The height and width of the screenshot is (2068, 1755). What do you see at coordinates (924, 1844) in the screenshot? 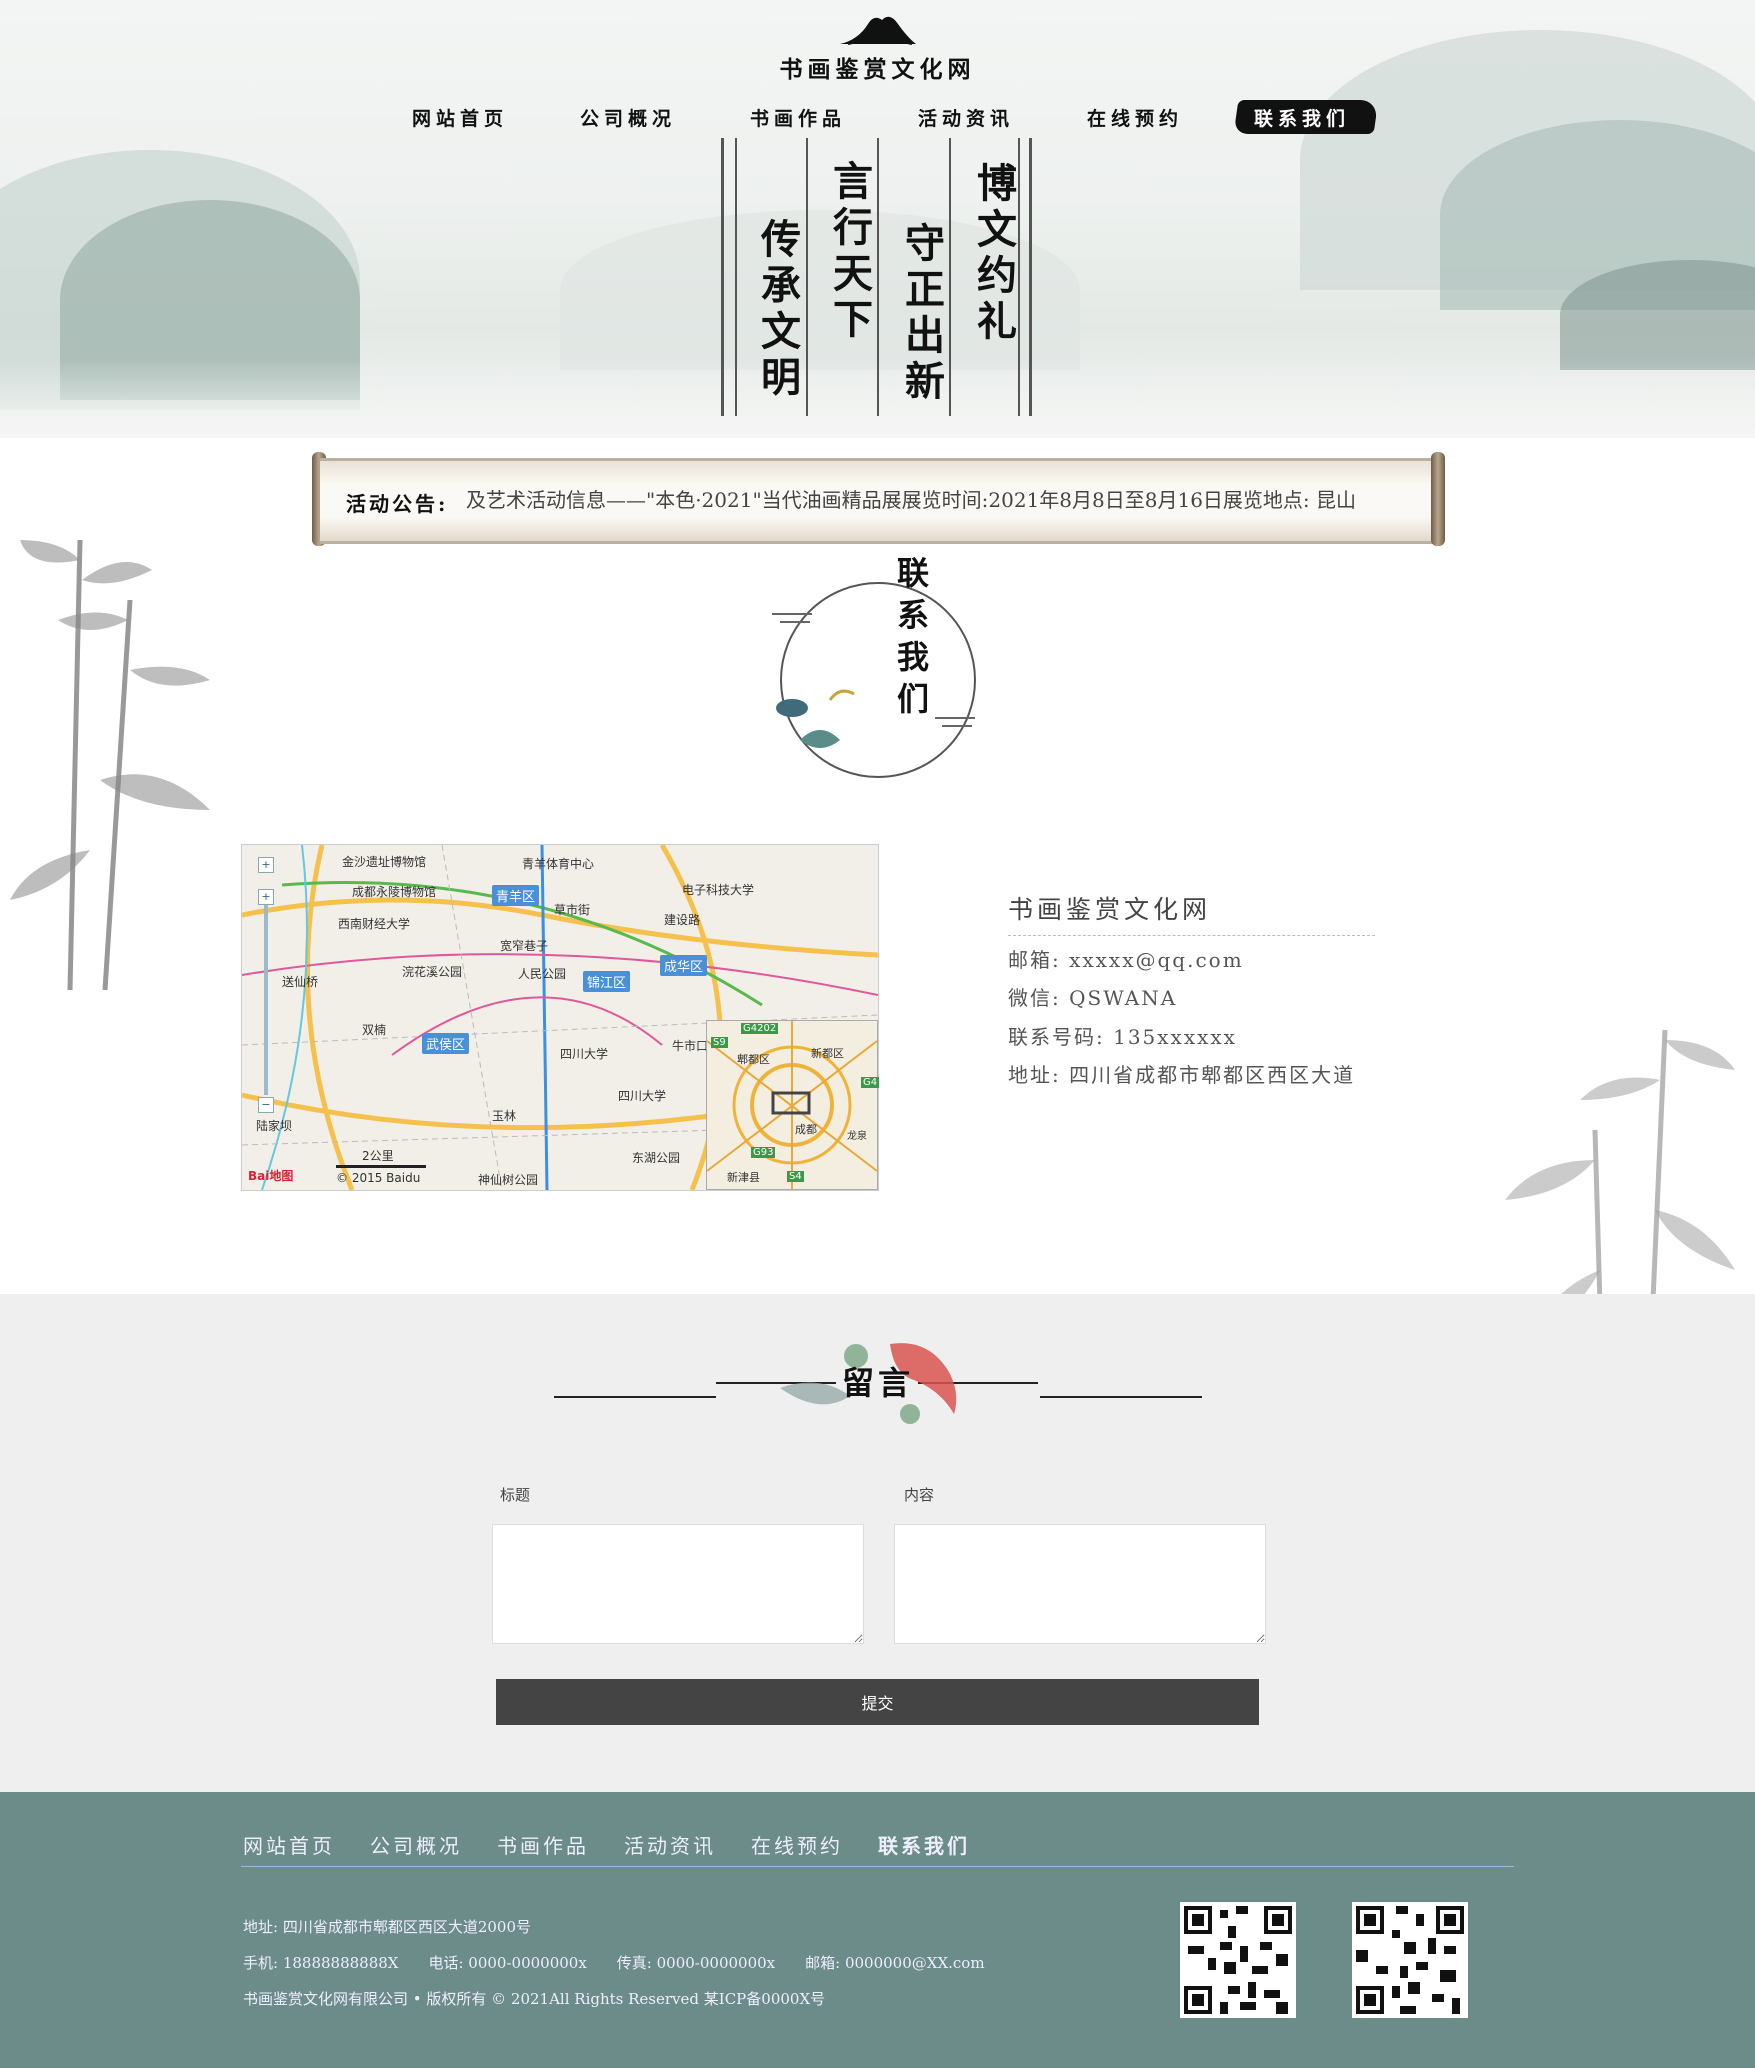
I see `footer-nav-contact: 联系我们` at bounding box center [924, 1844].